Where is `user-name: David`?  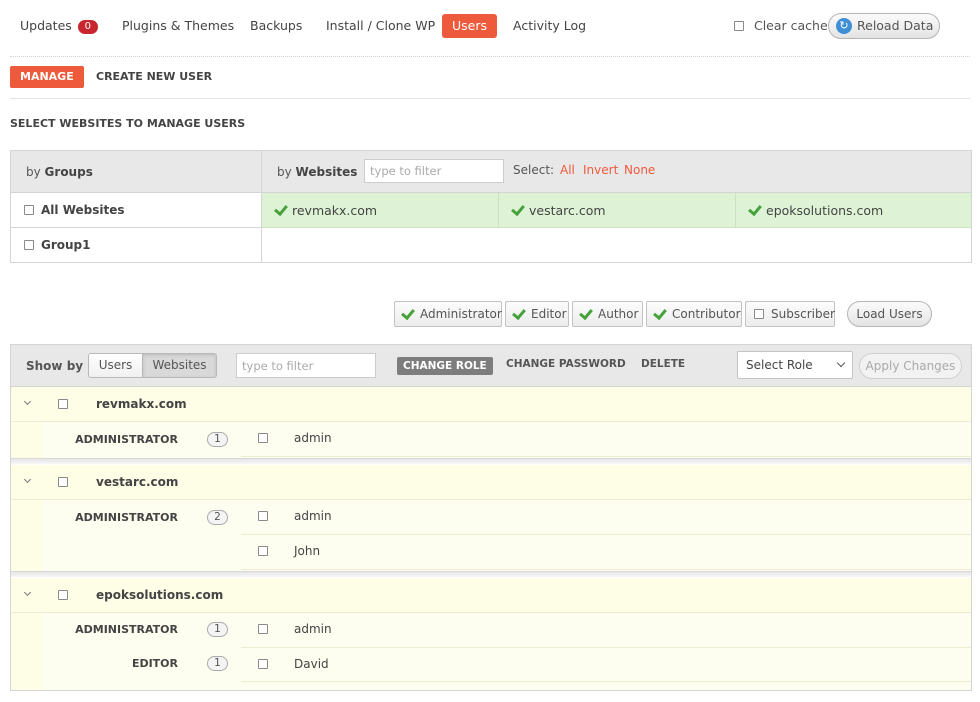
user-name: David is located at coordinates (311, 664).